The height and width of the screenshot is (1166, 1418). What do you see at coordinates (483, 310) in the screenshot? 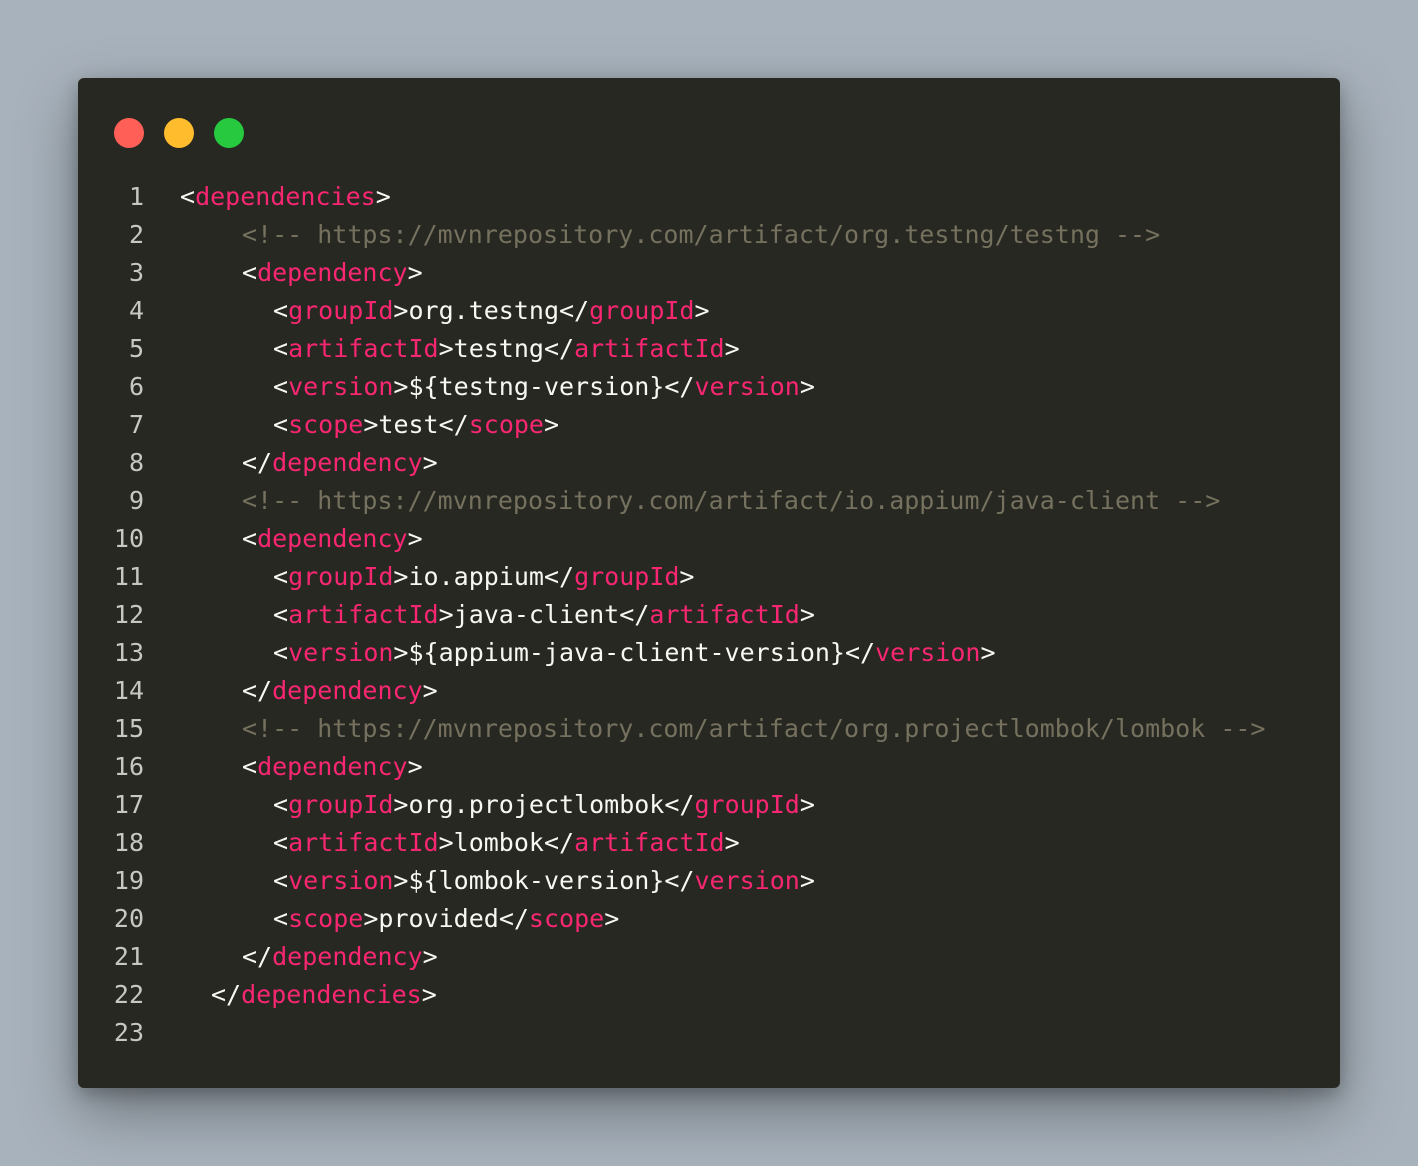
I see `code-token-text-value: org.testng` at bounding box center [483, 310].